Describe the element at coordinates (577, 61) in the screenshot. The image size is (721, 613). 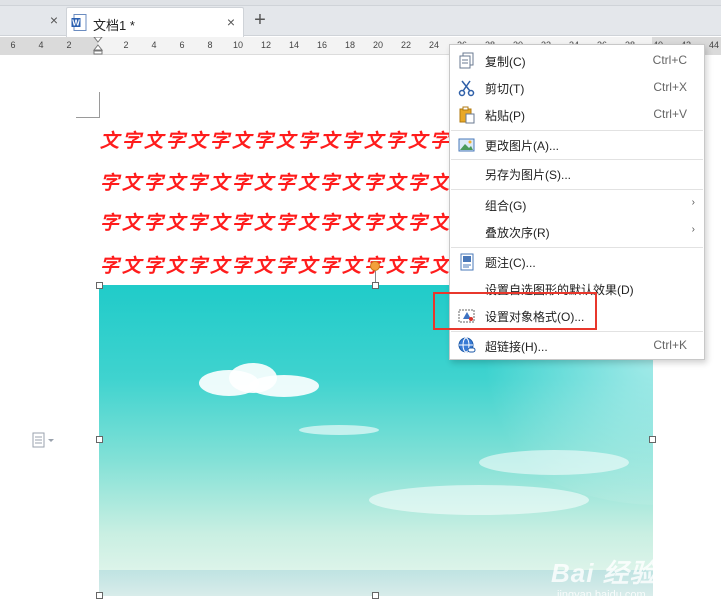
I see `menu-item-copy: 复制(C) Ctrl+C` at that location.